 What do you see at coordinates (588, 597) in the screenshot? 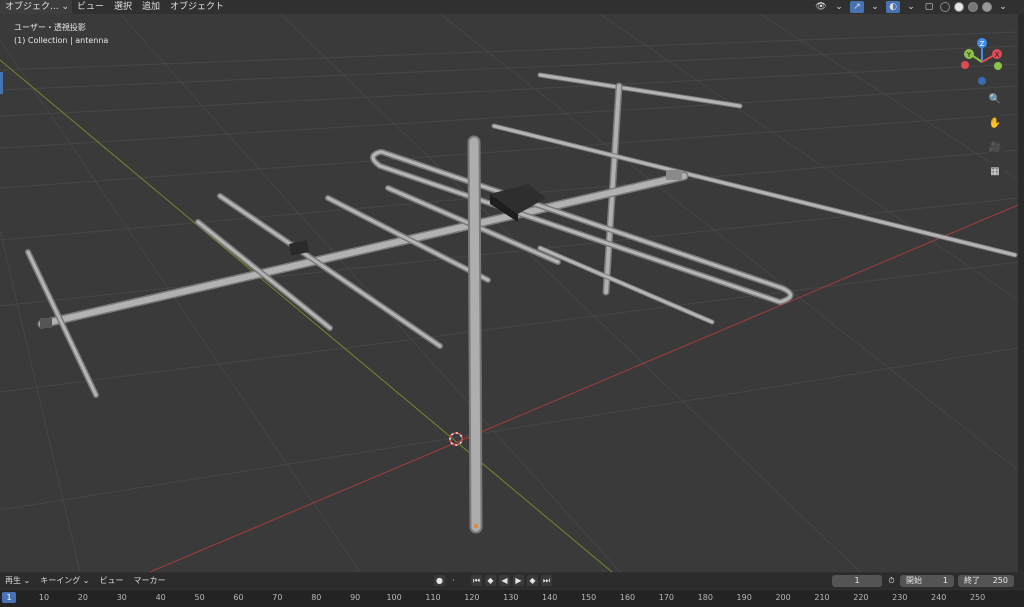
I see `ruler-tick-label: 150` at bounding box center [588, 597].